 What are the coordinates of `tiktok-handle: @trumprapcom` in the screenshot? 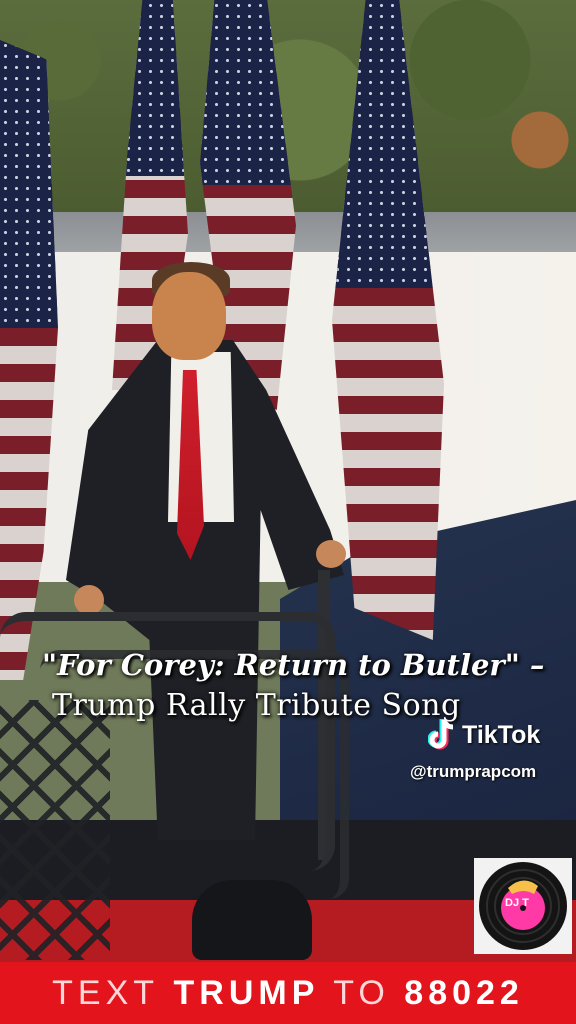 It's located at (473, 771).